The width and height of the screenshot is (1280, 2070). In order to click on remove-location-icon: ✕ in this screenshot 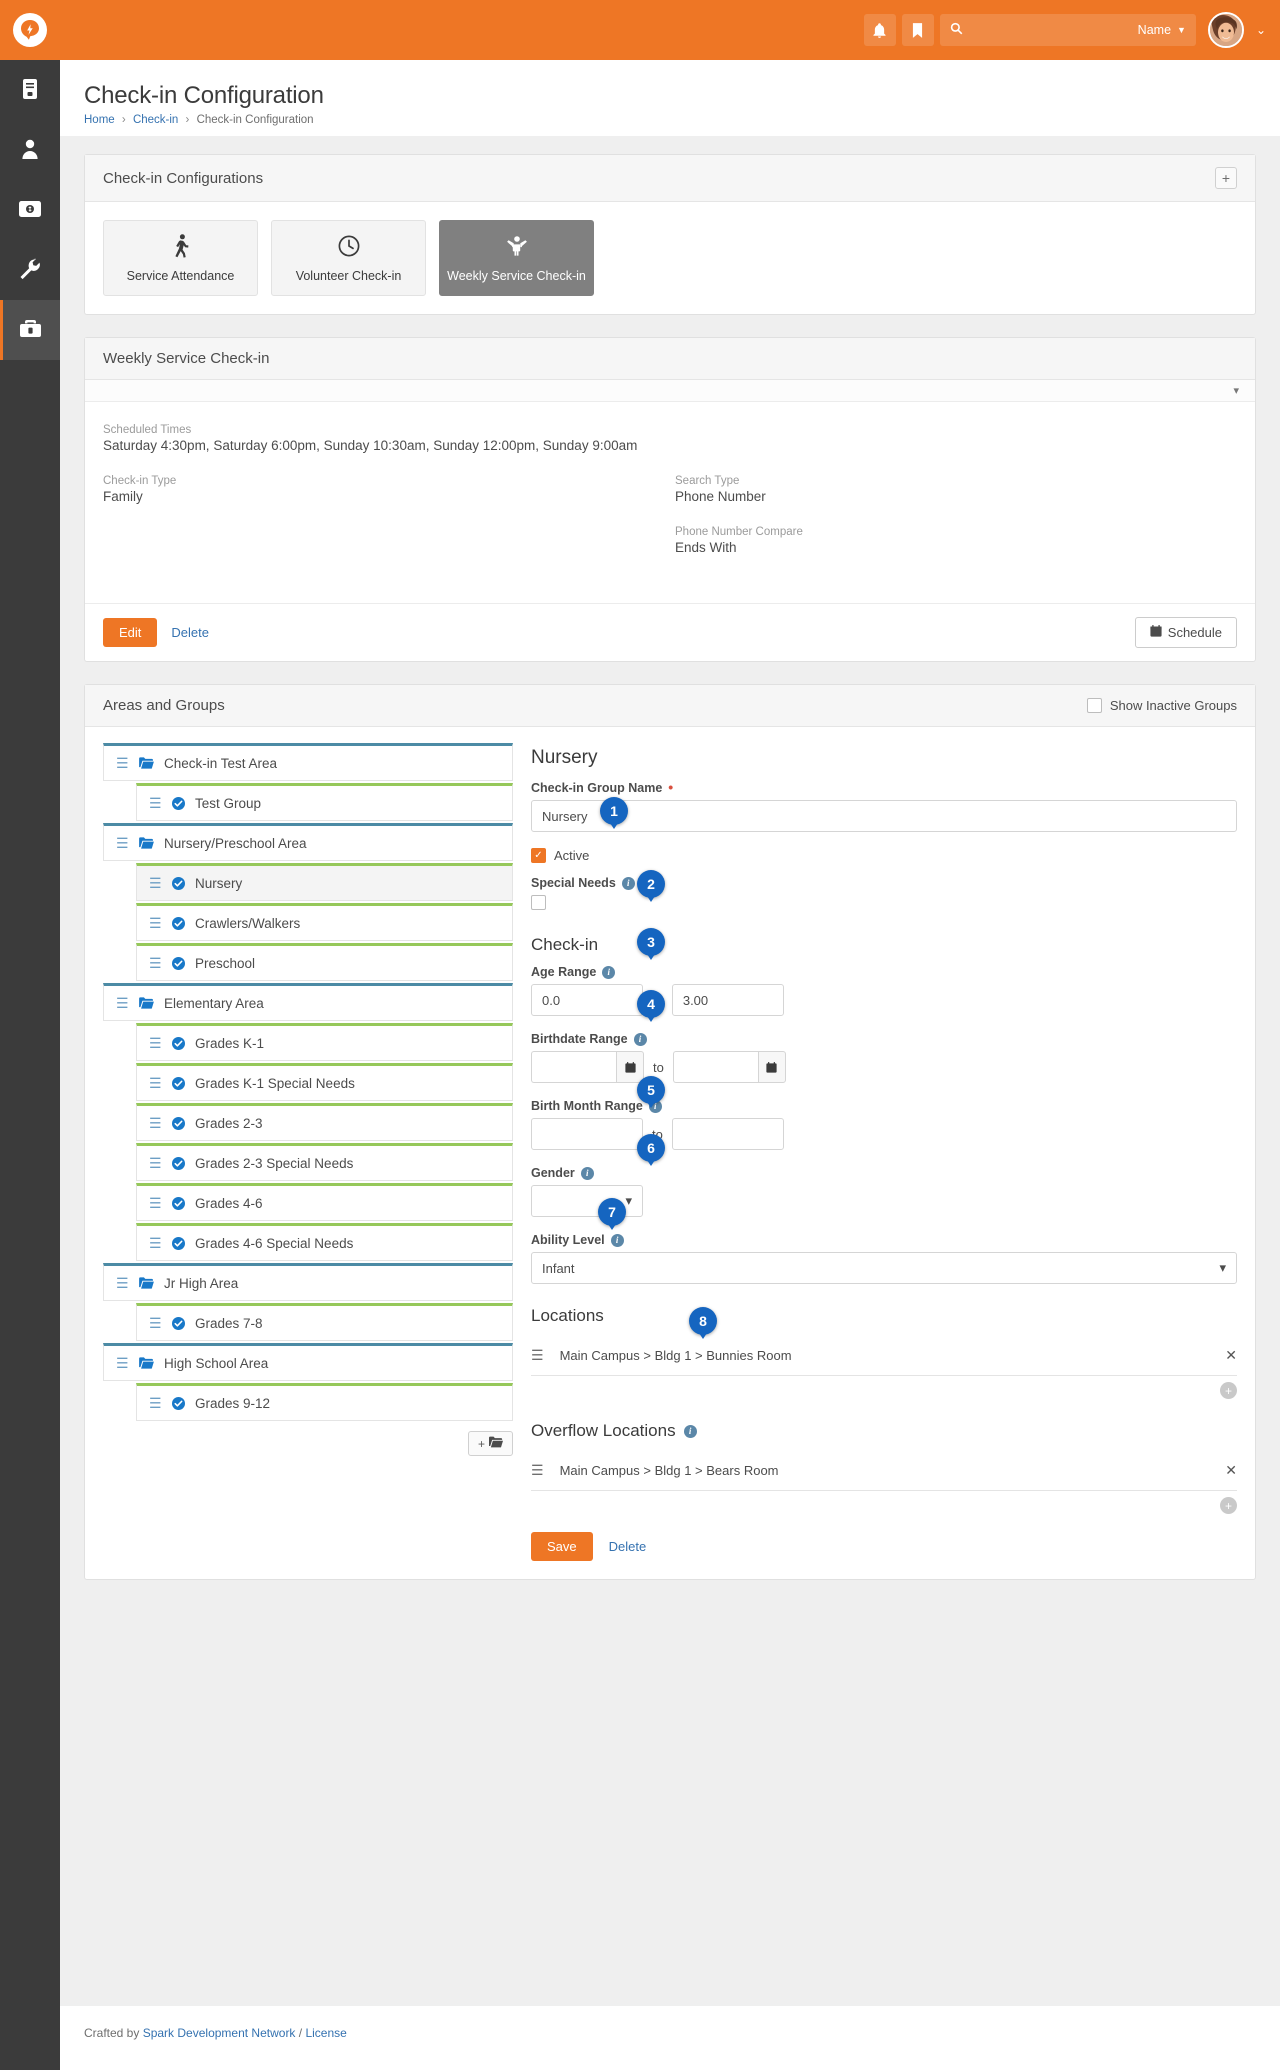, I will do `click(1231, 1355)`.